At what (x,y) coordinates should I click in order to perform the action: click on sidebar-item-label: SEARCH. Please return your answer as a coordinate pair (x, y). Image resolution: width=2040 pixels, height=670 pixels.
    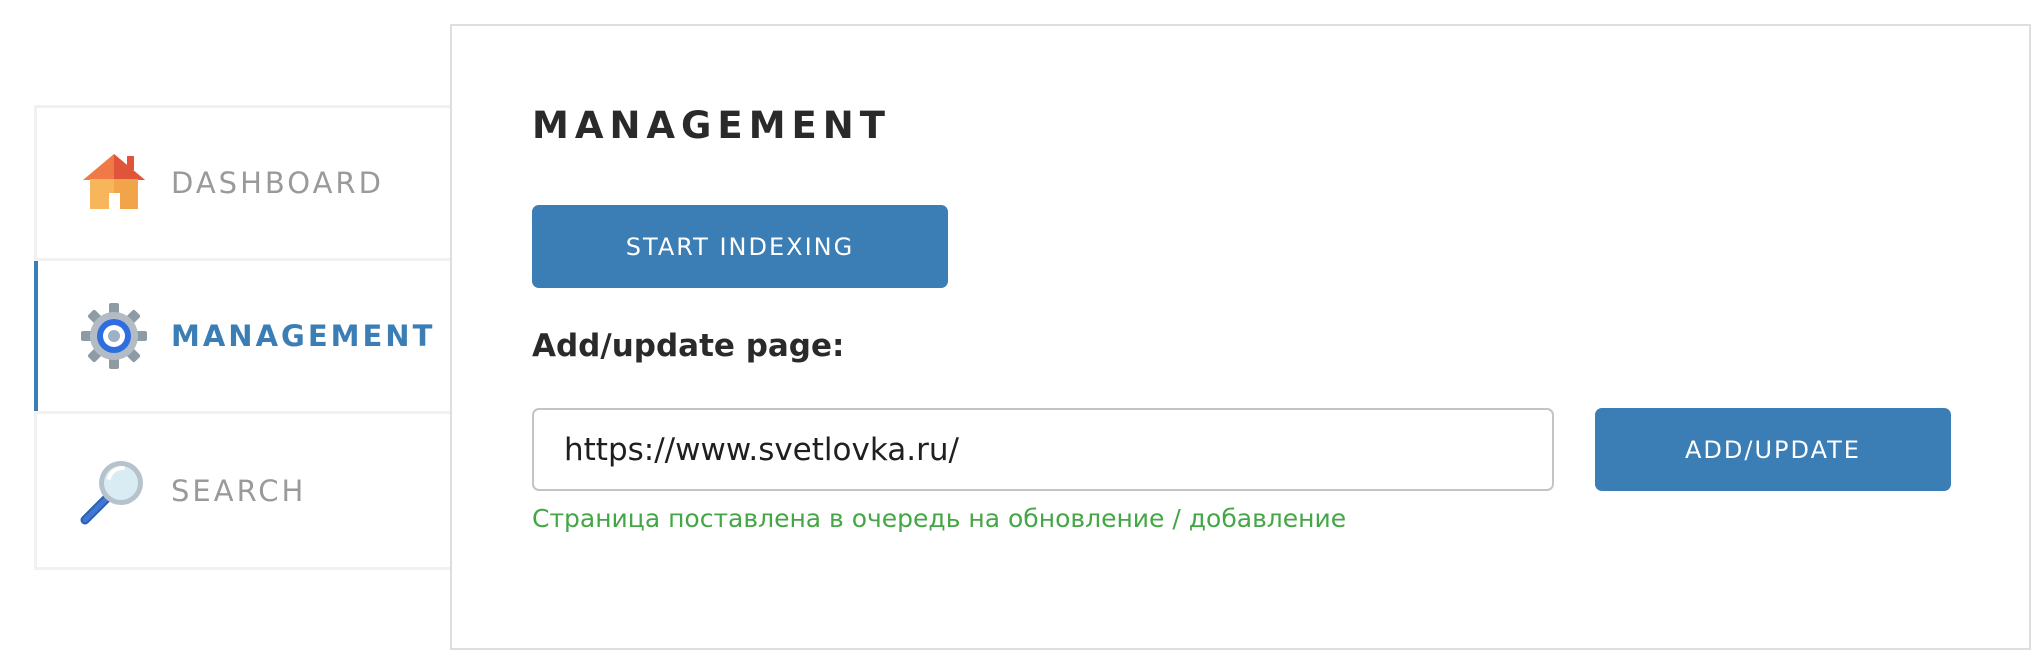
    Looking at the image, I should click on (239, 490).